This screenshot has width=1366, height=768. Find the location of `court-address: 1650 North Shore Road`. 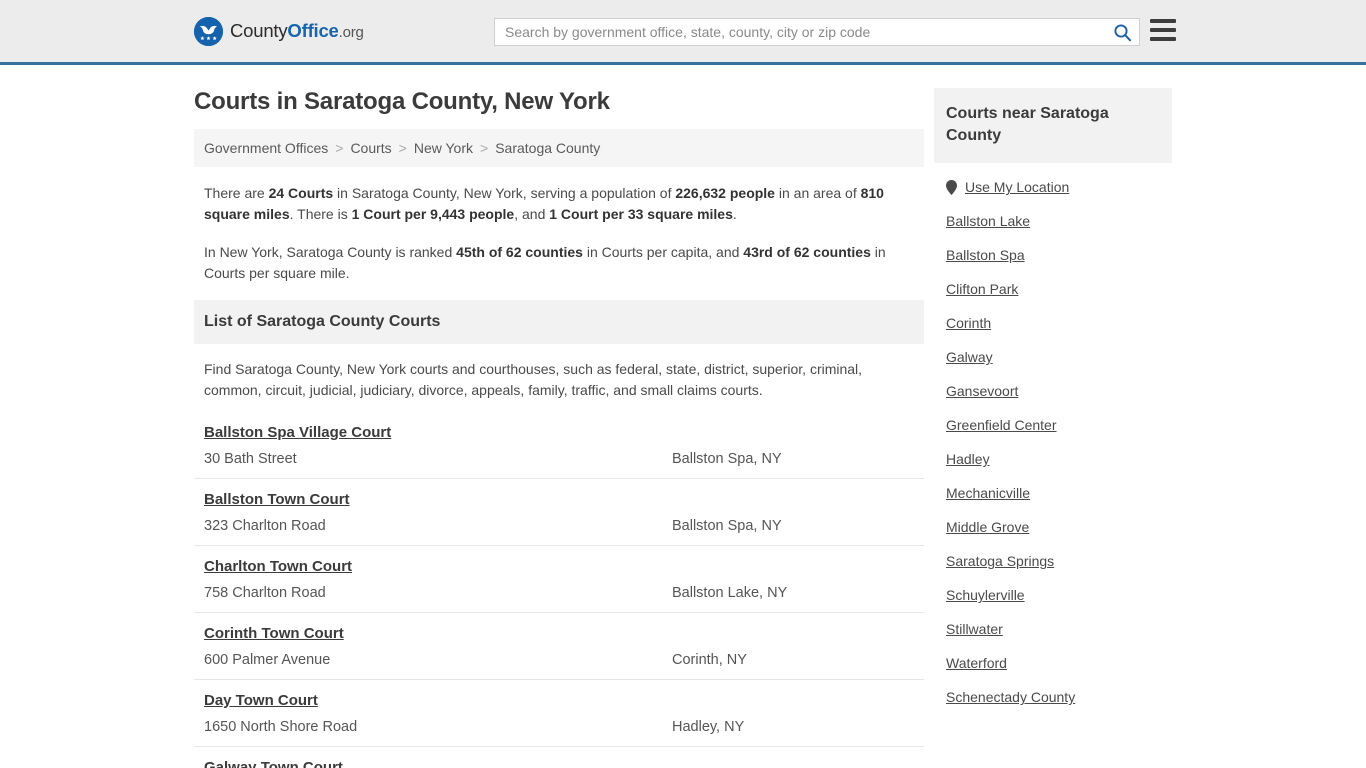

court-address: 1650 North Shore Road is located at coordinates (281, 726).